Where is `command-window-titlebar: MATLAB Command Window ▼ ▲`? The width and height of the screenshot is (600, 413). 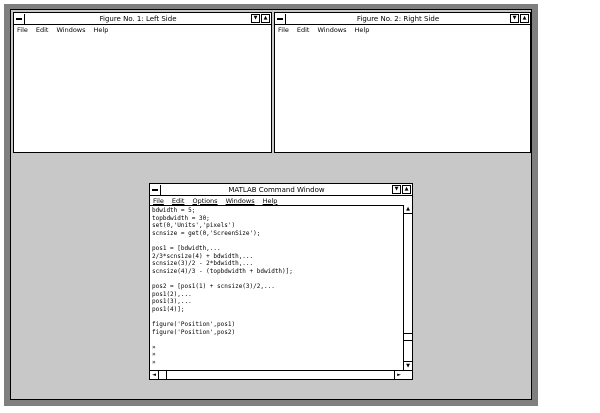
command-window-titlebar: MATLAB Command Window ▼ ▲ is located at coordinates (281, 190).